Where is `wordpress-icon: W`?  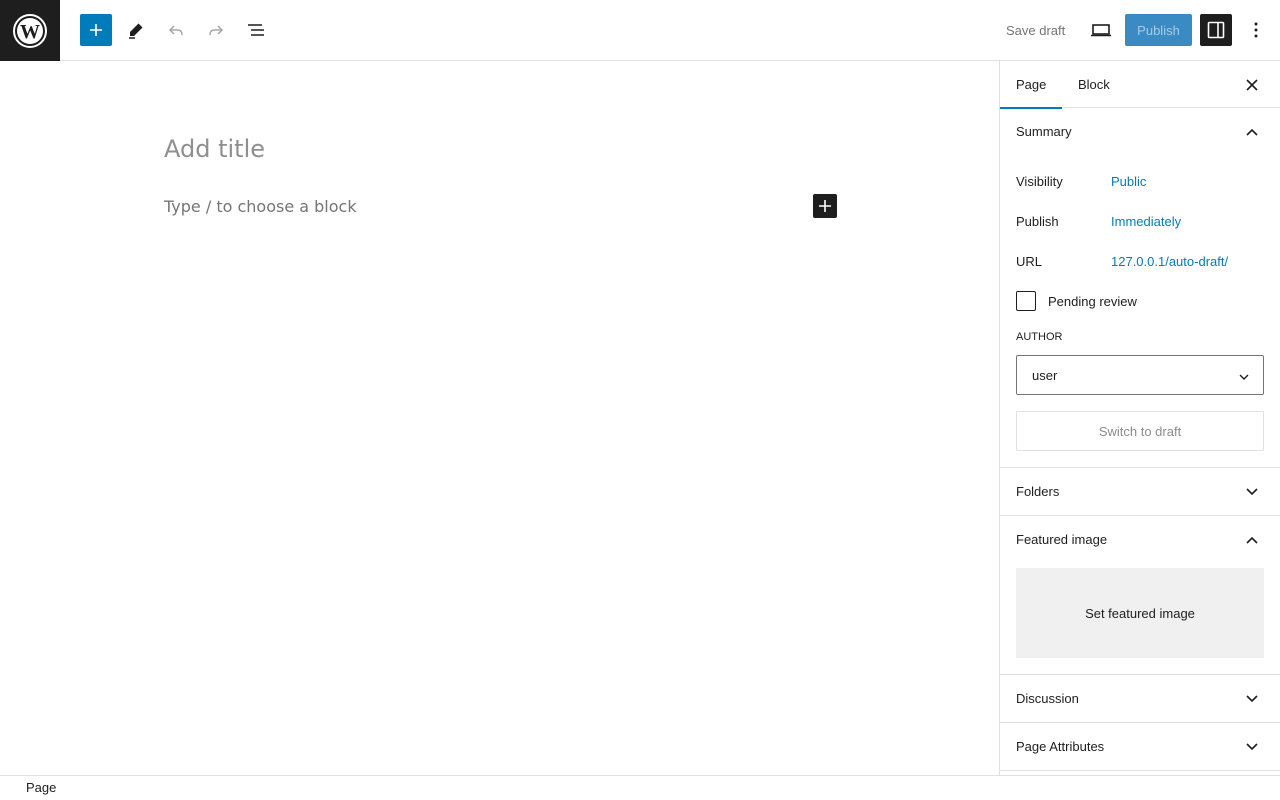 wordpress-icon: W is located at coordinates (30, 30).